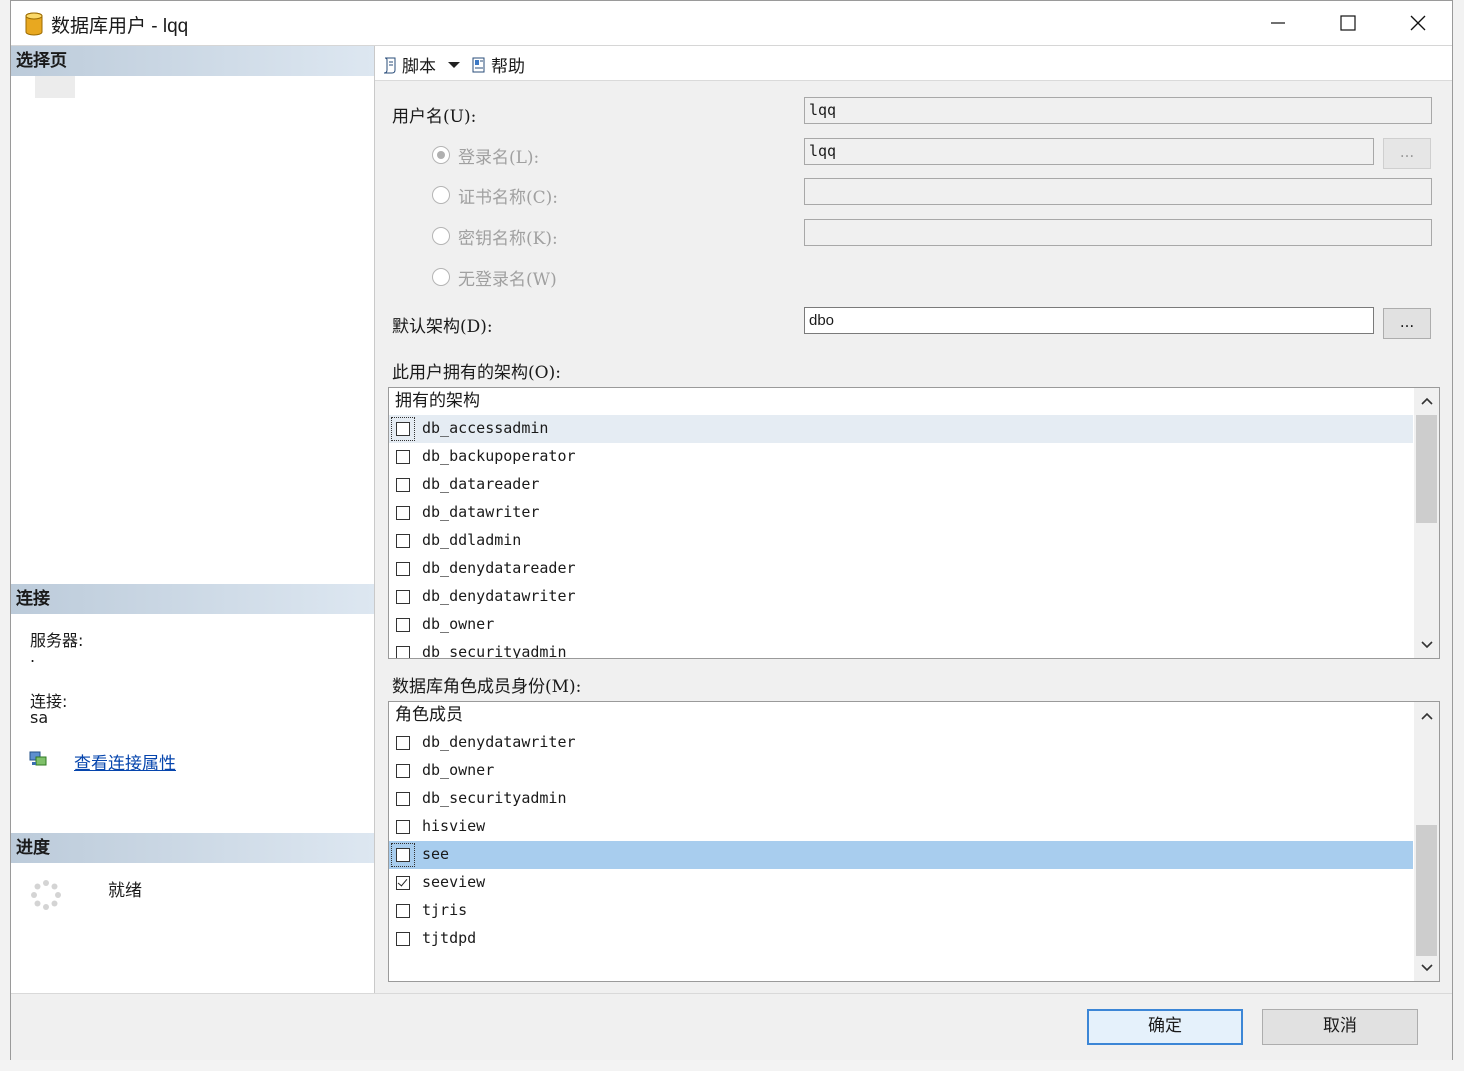 The width and height of the screenshot is (1464, 1071). I want to click on role-membership-column-header: 角色成员, so click(429, 715).